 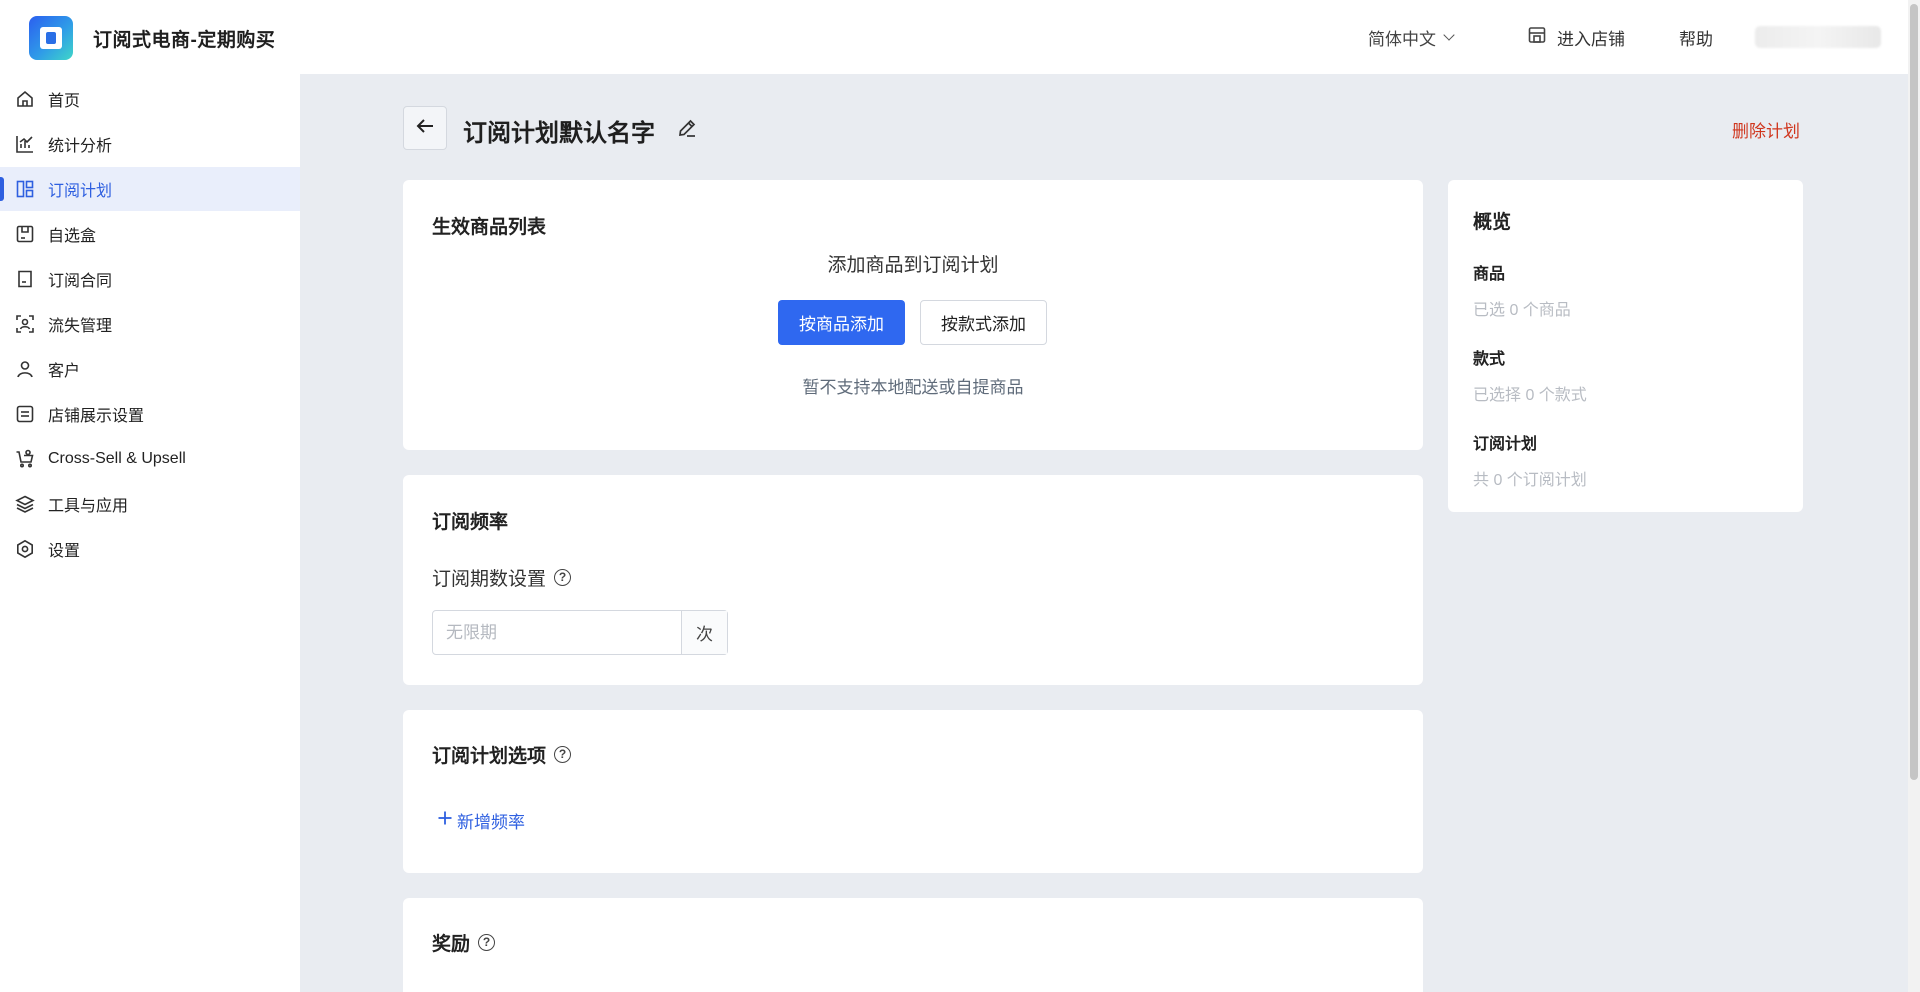 I want to click on add-frequency-button: 新增频率, so click(x=481, y=820).